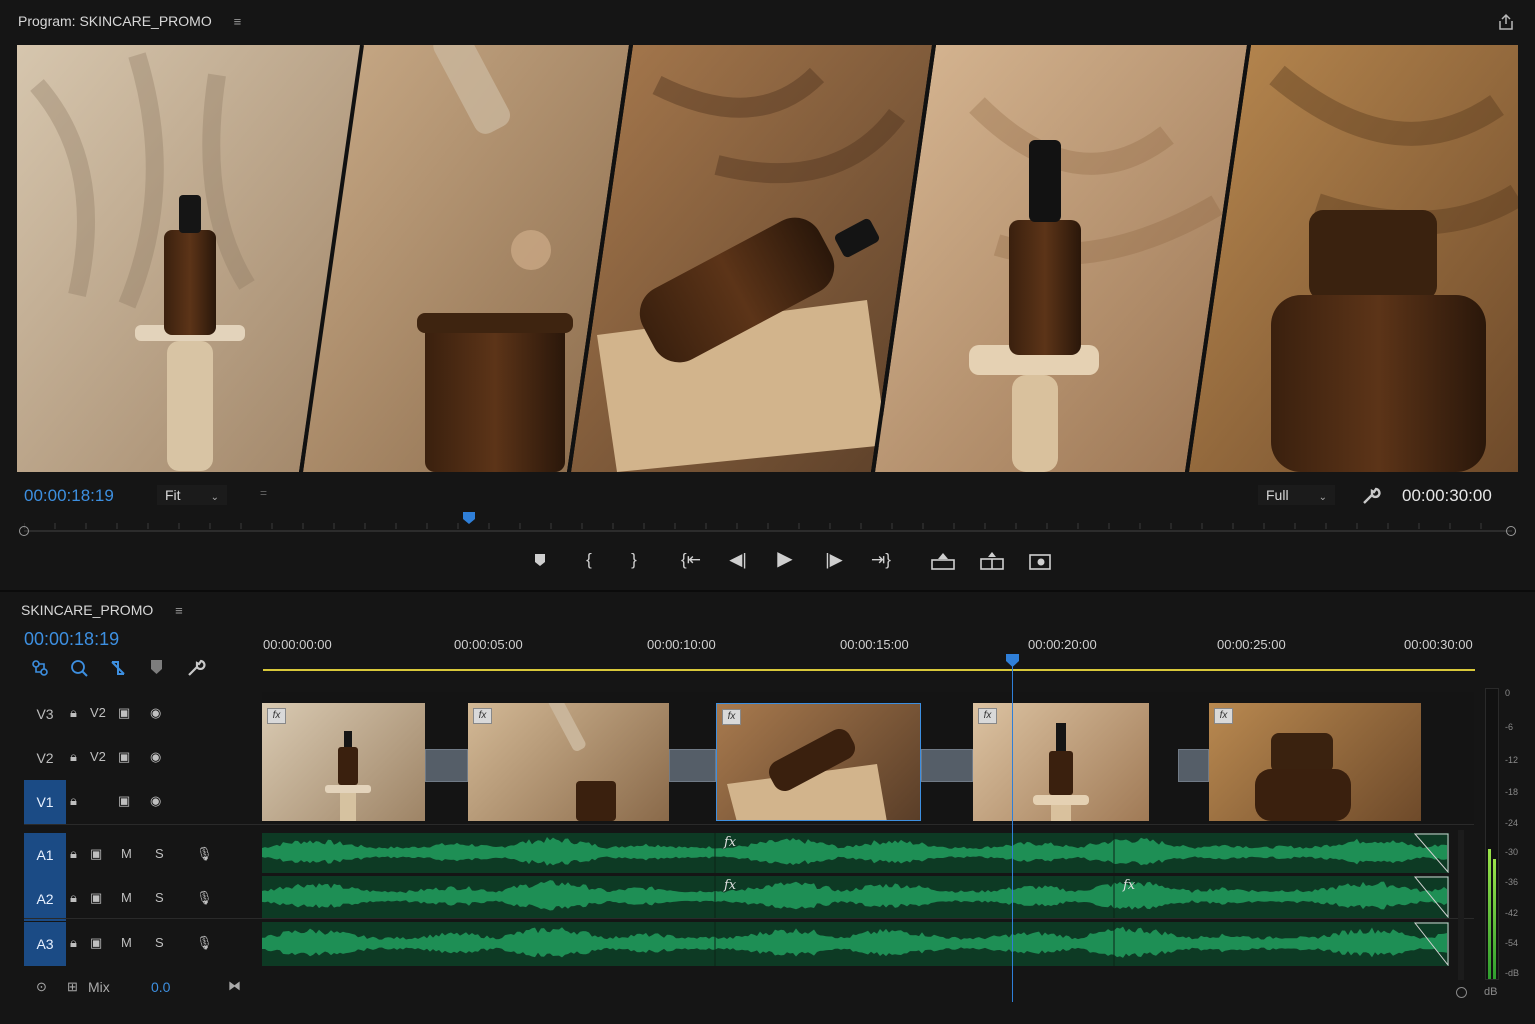 This screenshot has height=1024, width=1535. I want to click on ruler-time-5: 00:00:05:00, so click(488, 644).